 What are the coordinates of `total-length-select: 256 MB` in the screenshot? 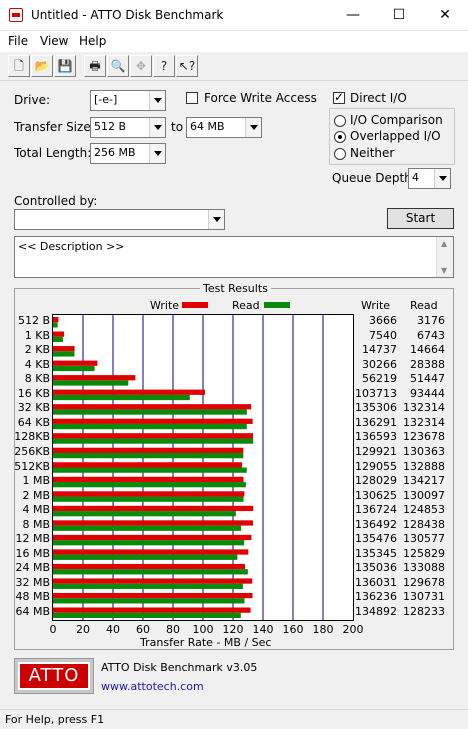 It's located at (128, 153).